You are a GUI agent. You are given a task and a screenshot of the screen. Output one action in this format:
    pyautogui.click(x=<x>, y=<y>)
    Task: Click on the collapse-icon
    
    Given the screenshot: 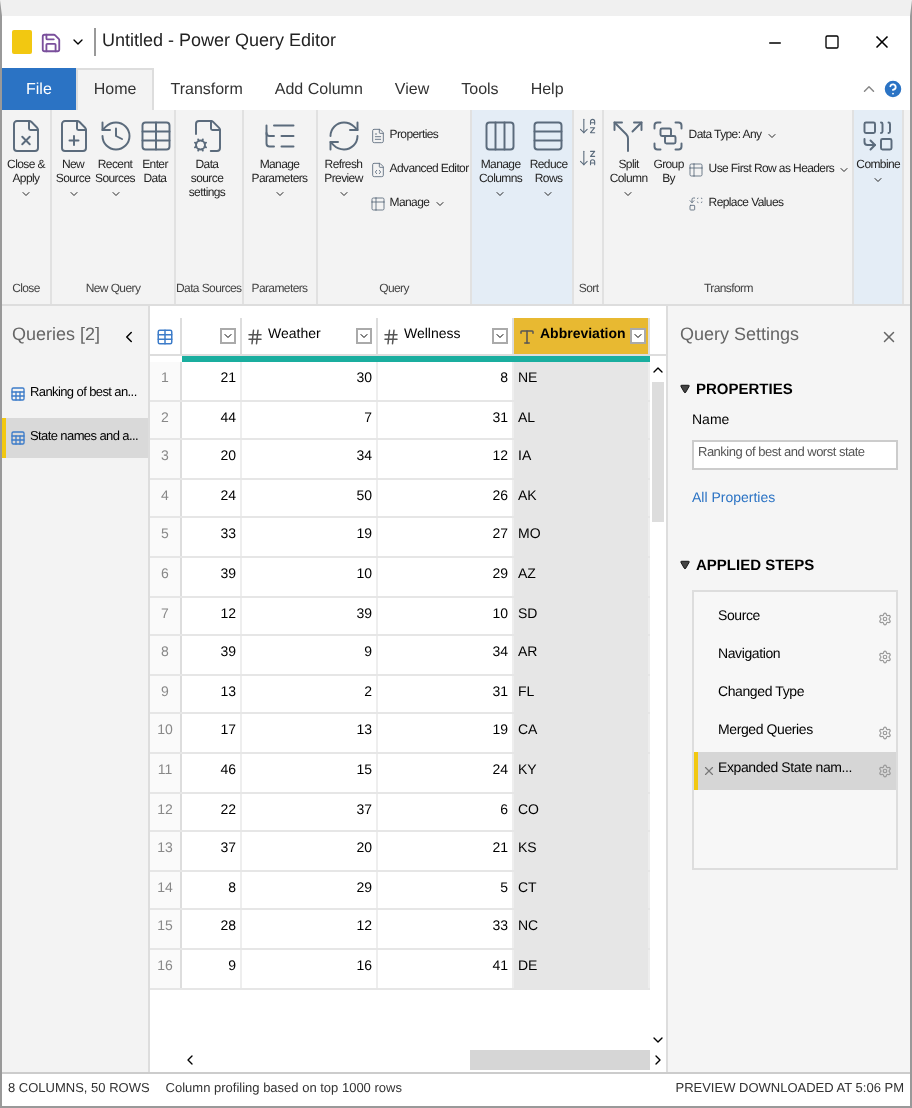 What is the action you would take?
    pyautogui.click(x=129, y=336)
    